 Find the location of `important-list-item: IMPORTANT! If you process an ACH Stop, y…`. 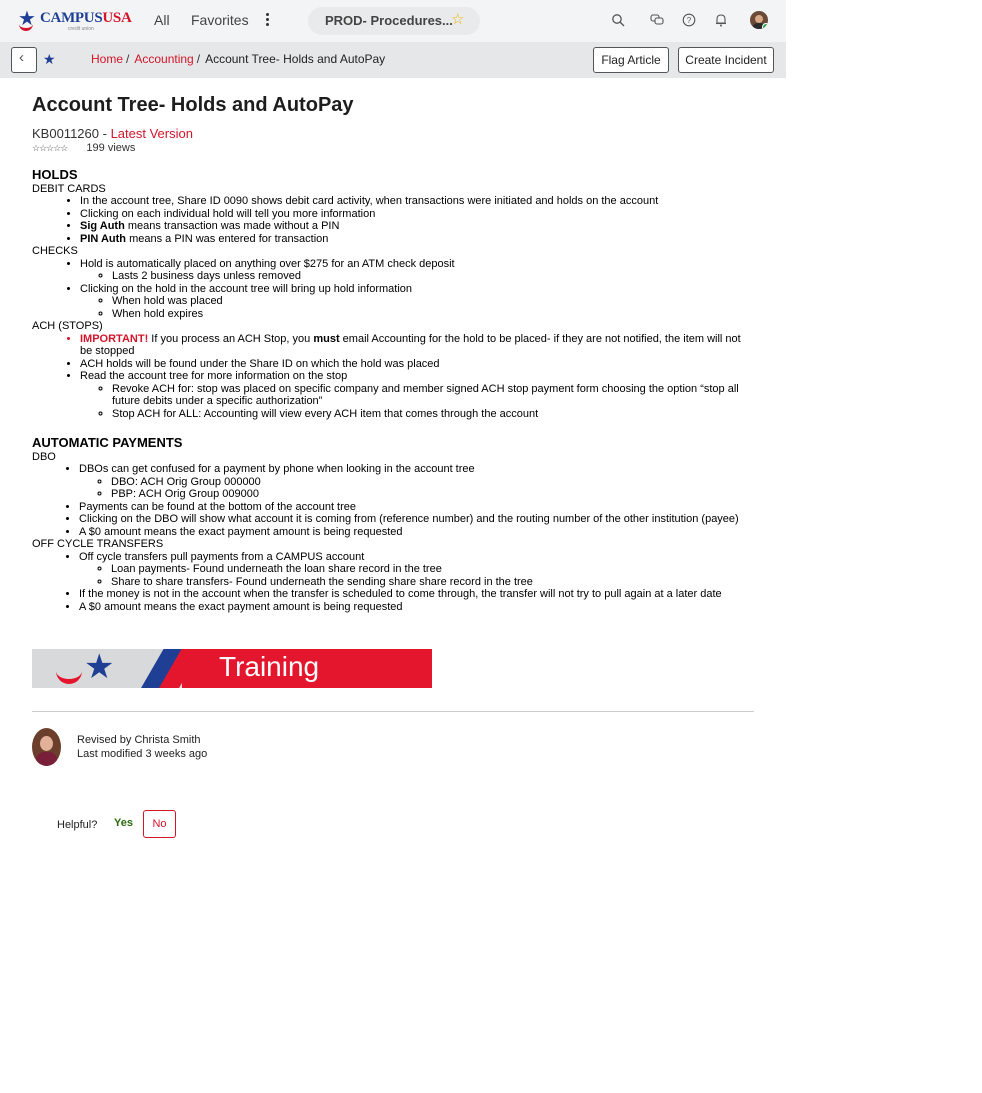

important-list-item: IMPORTANT! If you process an ACH Stop, y… is located at coordinates (417, 345).